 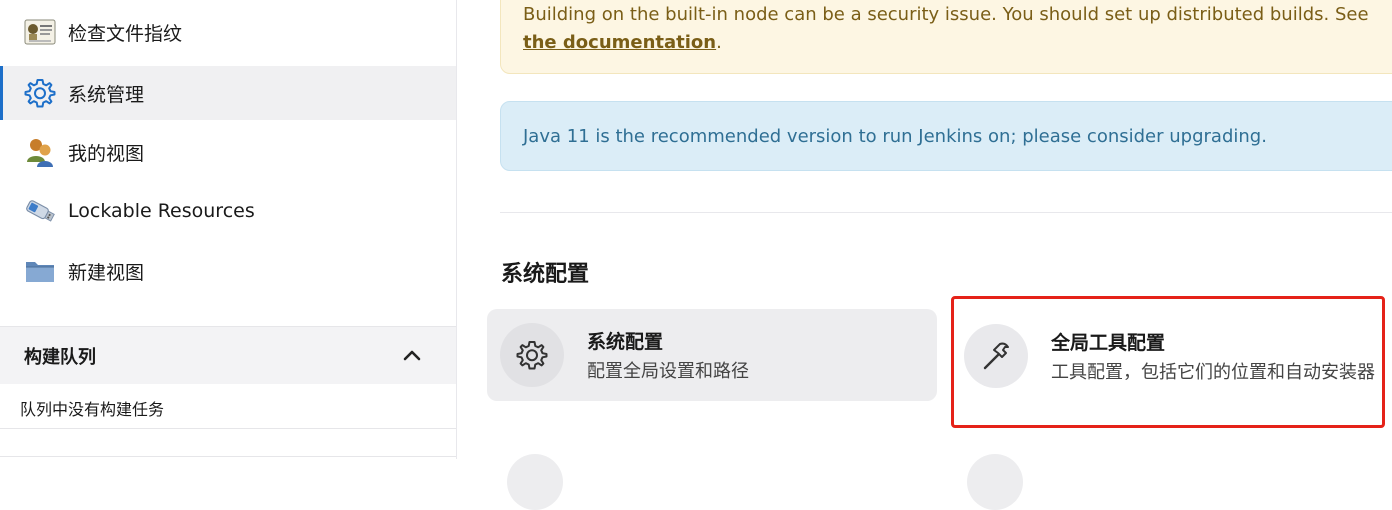 I want to click on sidebar-item-label: 检查文件指纹, so click(x=125, y=33).